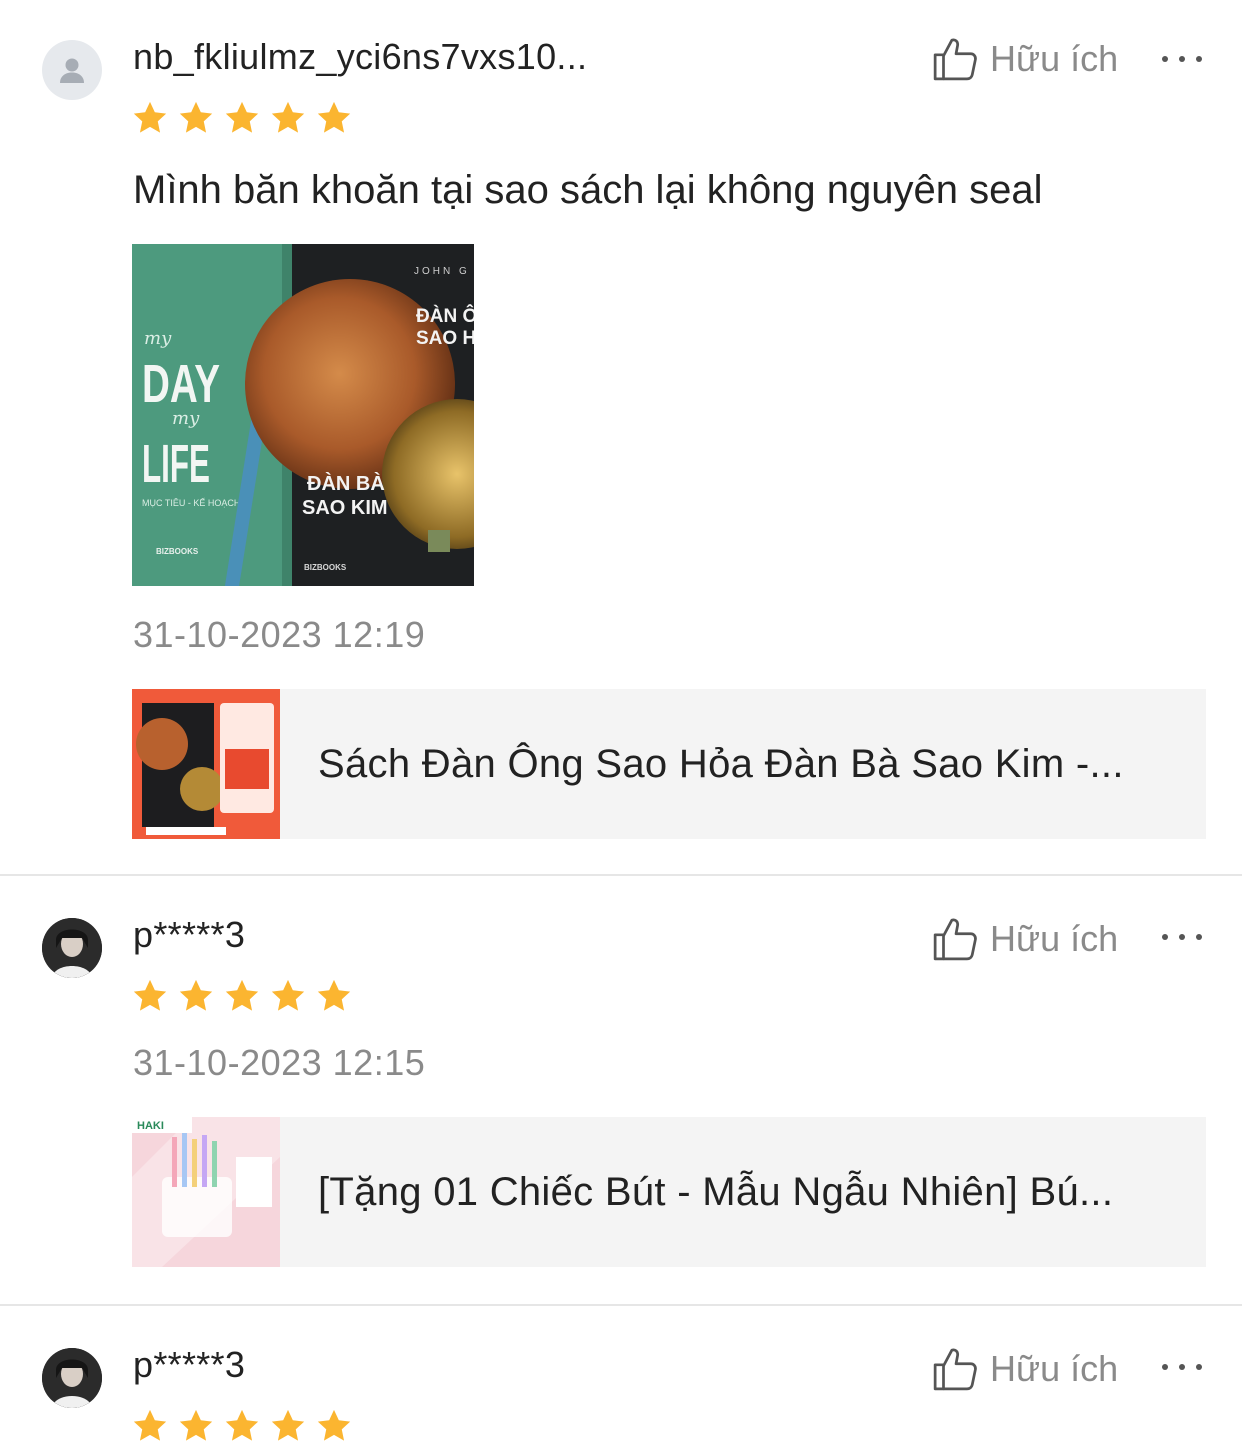 The height and width of the screenshot is (1445, 1242). I want to click on svg-text: DAY, so click(181, 384).